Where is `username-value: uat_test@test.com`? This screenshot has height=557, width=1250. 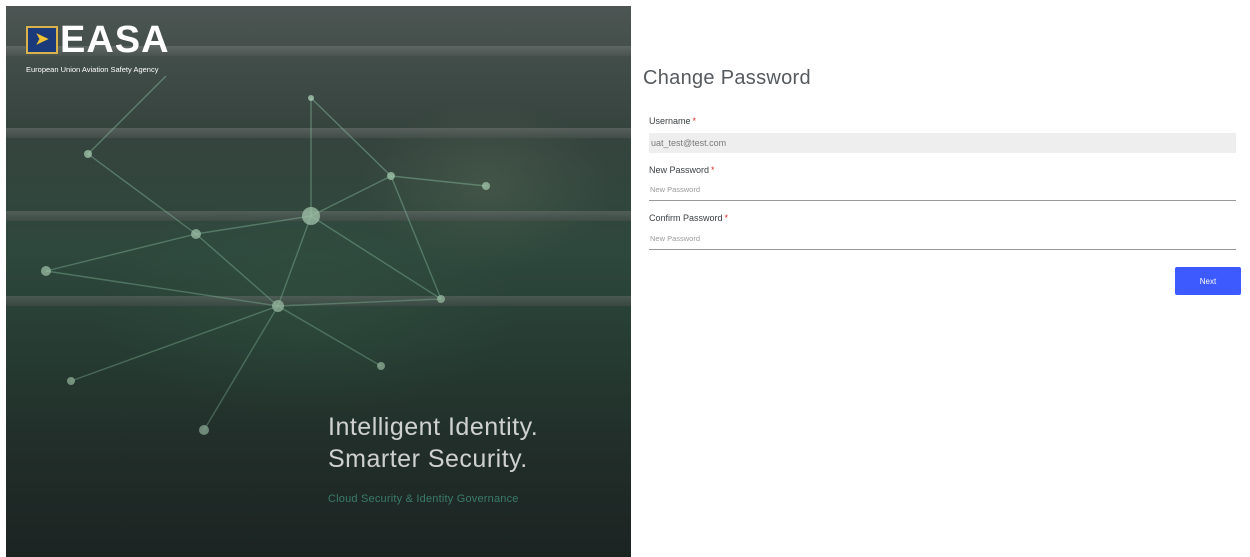 username-value: uat_test@test.com is located at coordinates (689, 143).